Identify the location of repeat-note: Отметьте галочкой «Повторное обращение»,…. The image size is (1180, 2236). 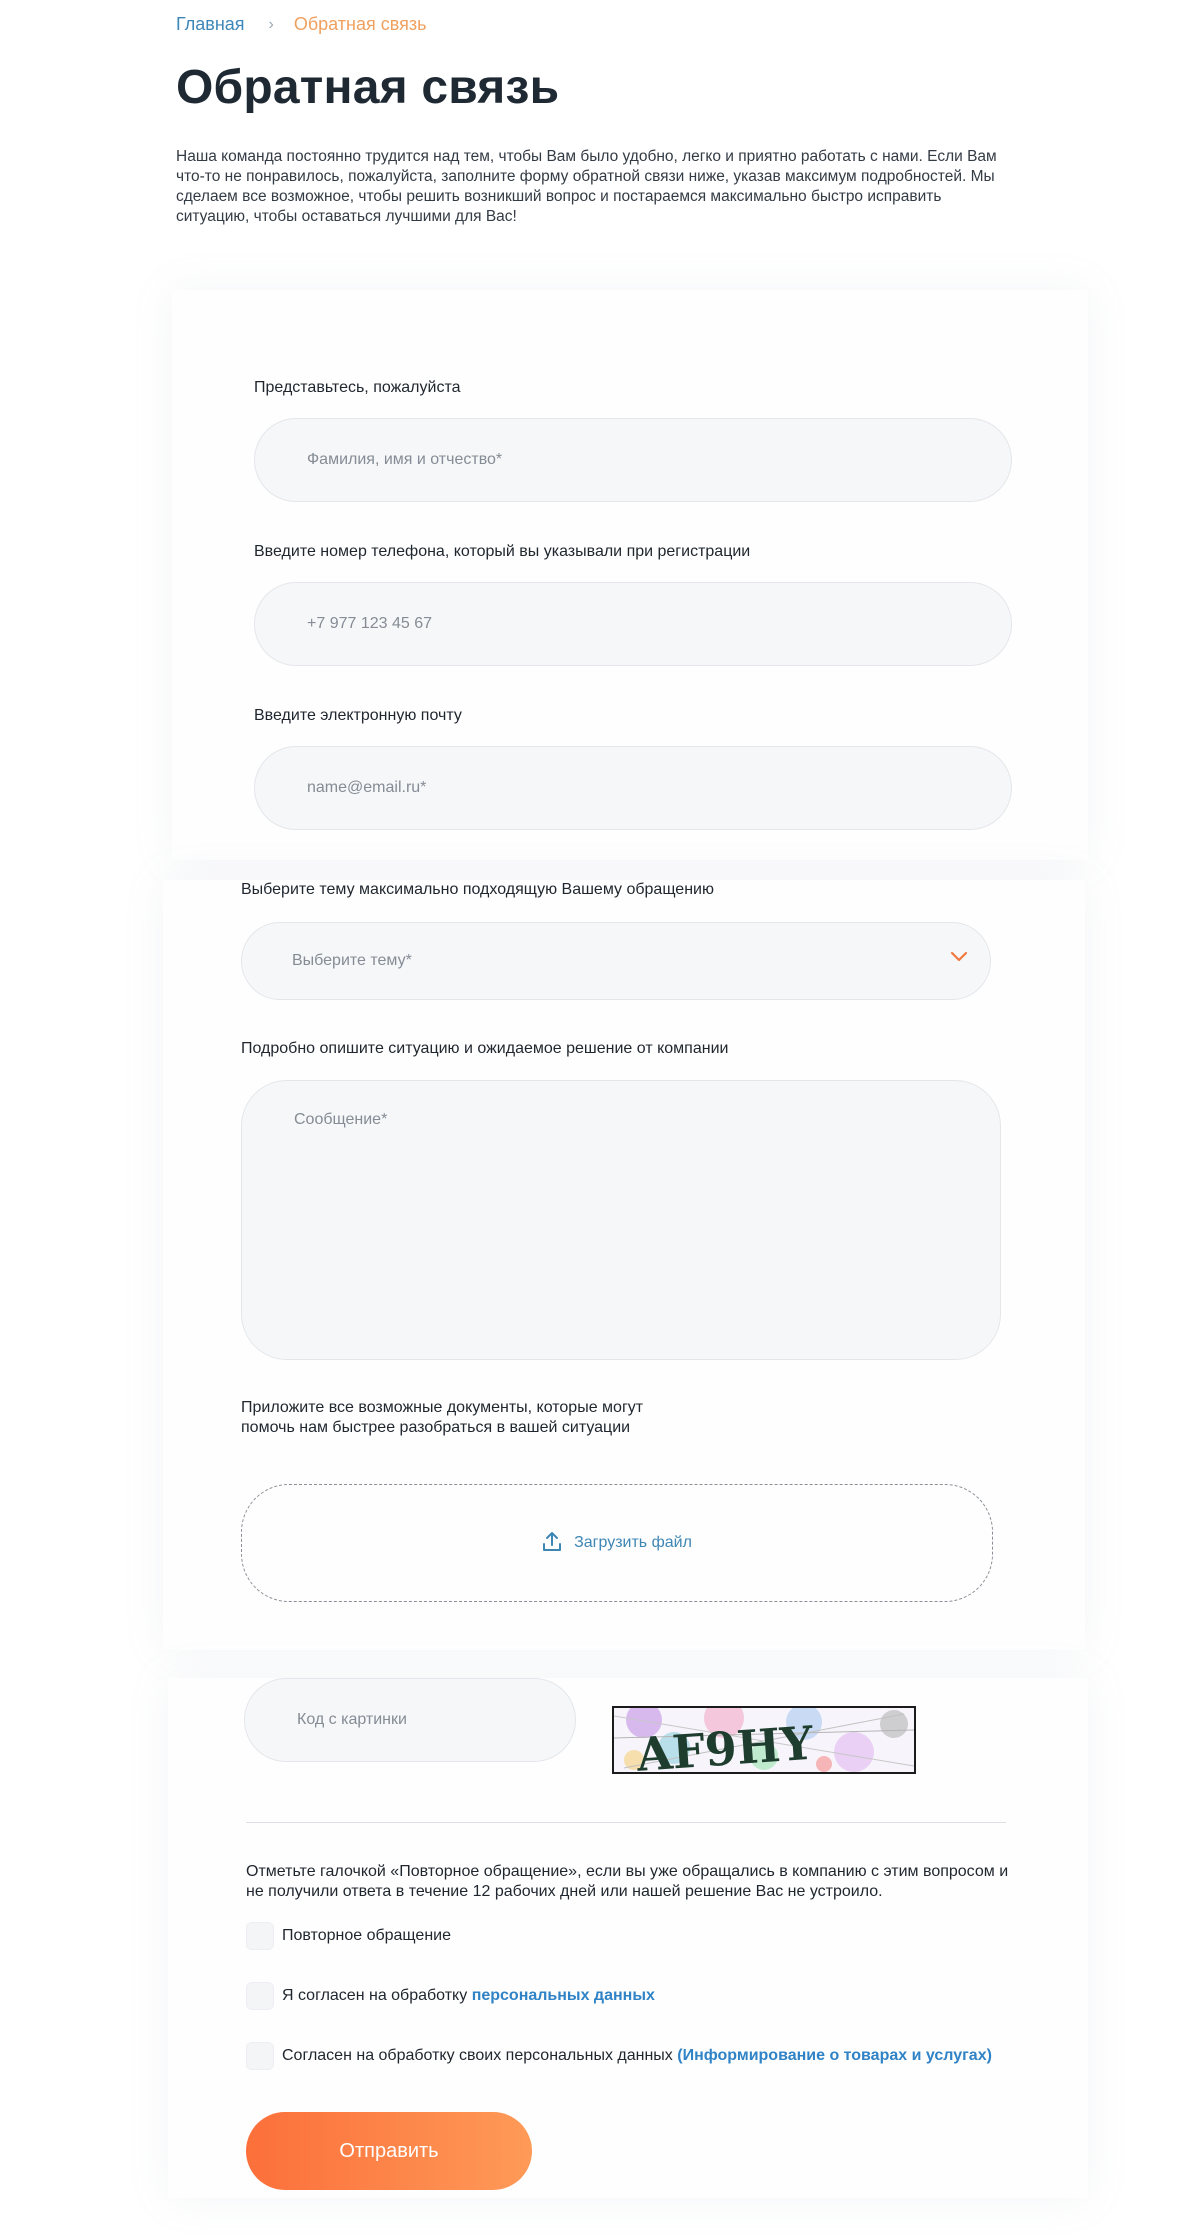
(627, 1881).